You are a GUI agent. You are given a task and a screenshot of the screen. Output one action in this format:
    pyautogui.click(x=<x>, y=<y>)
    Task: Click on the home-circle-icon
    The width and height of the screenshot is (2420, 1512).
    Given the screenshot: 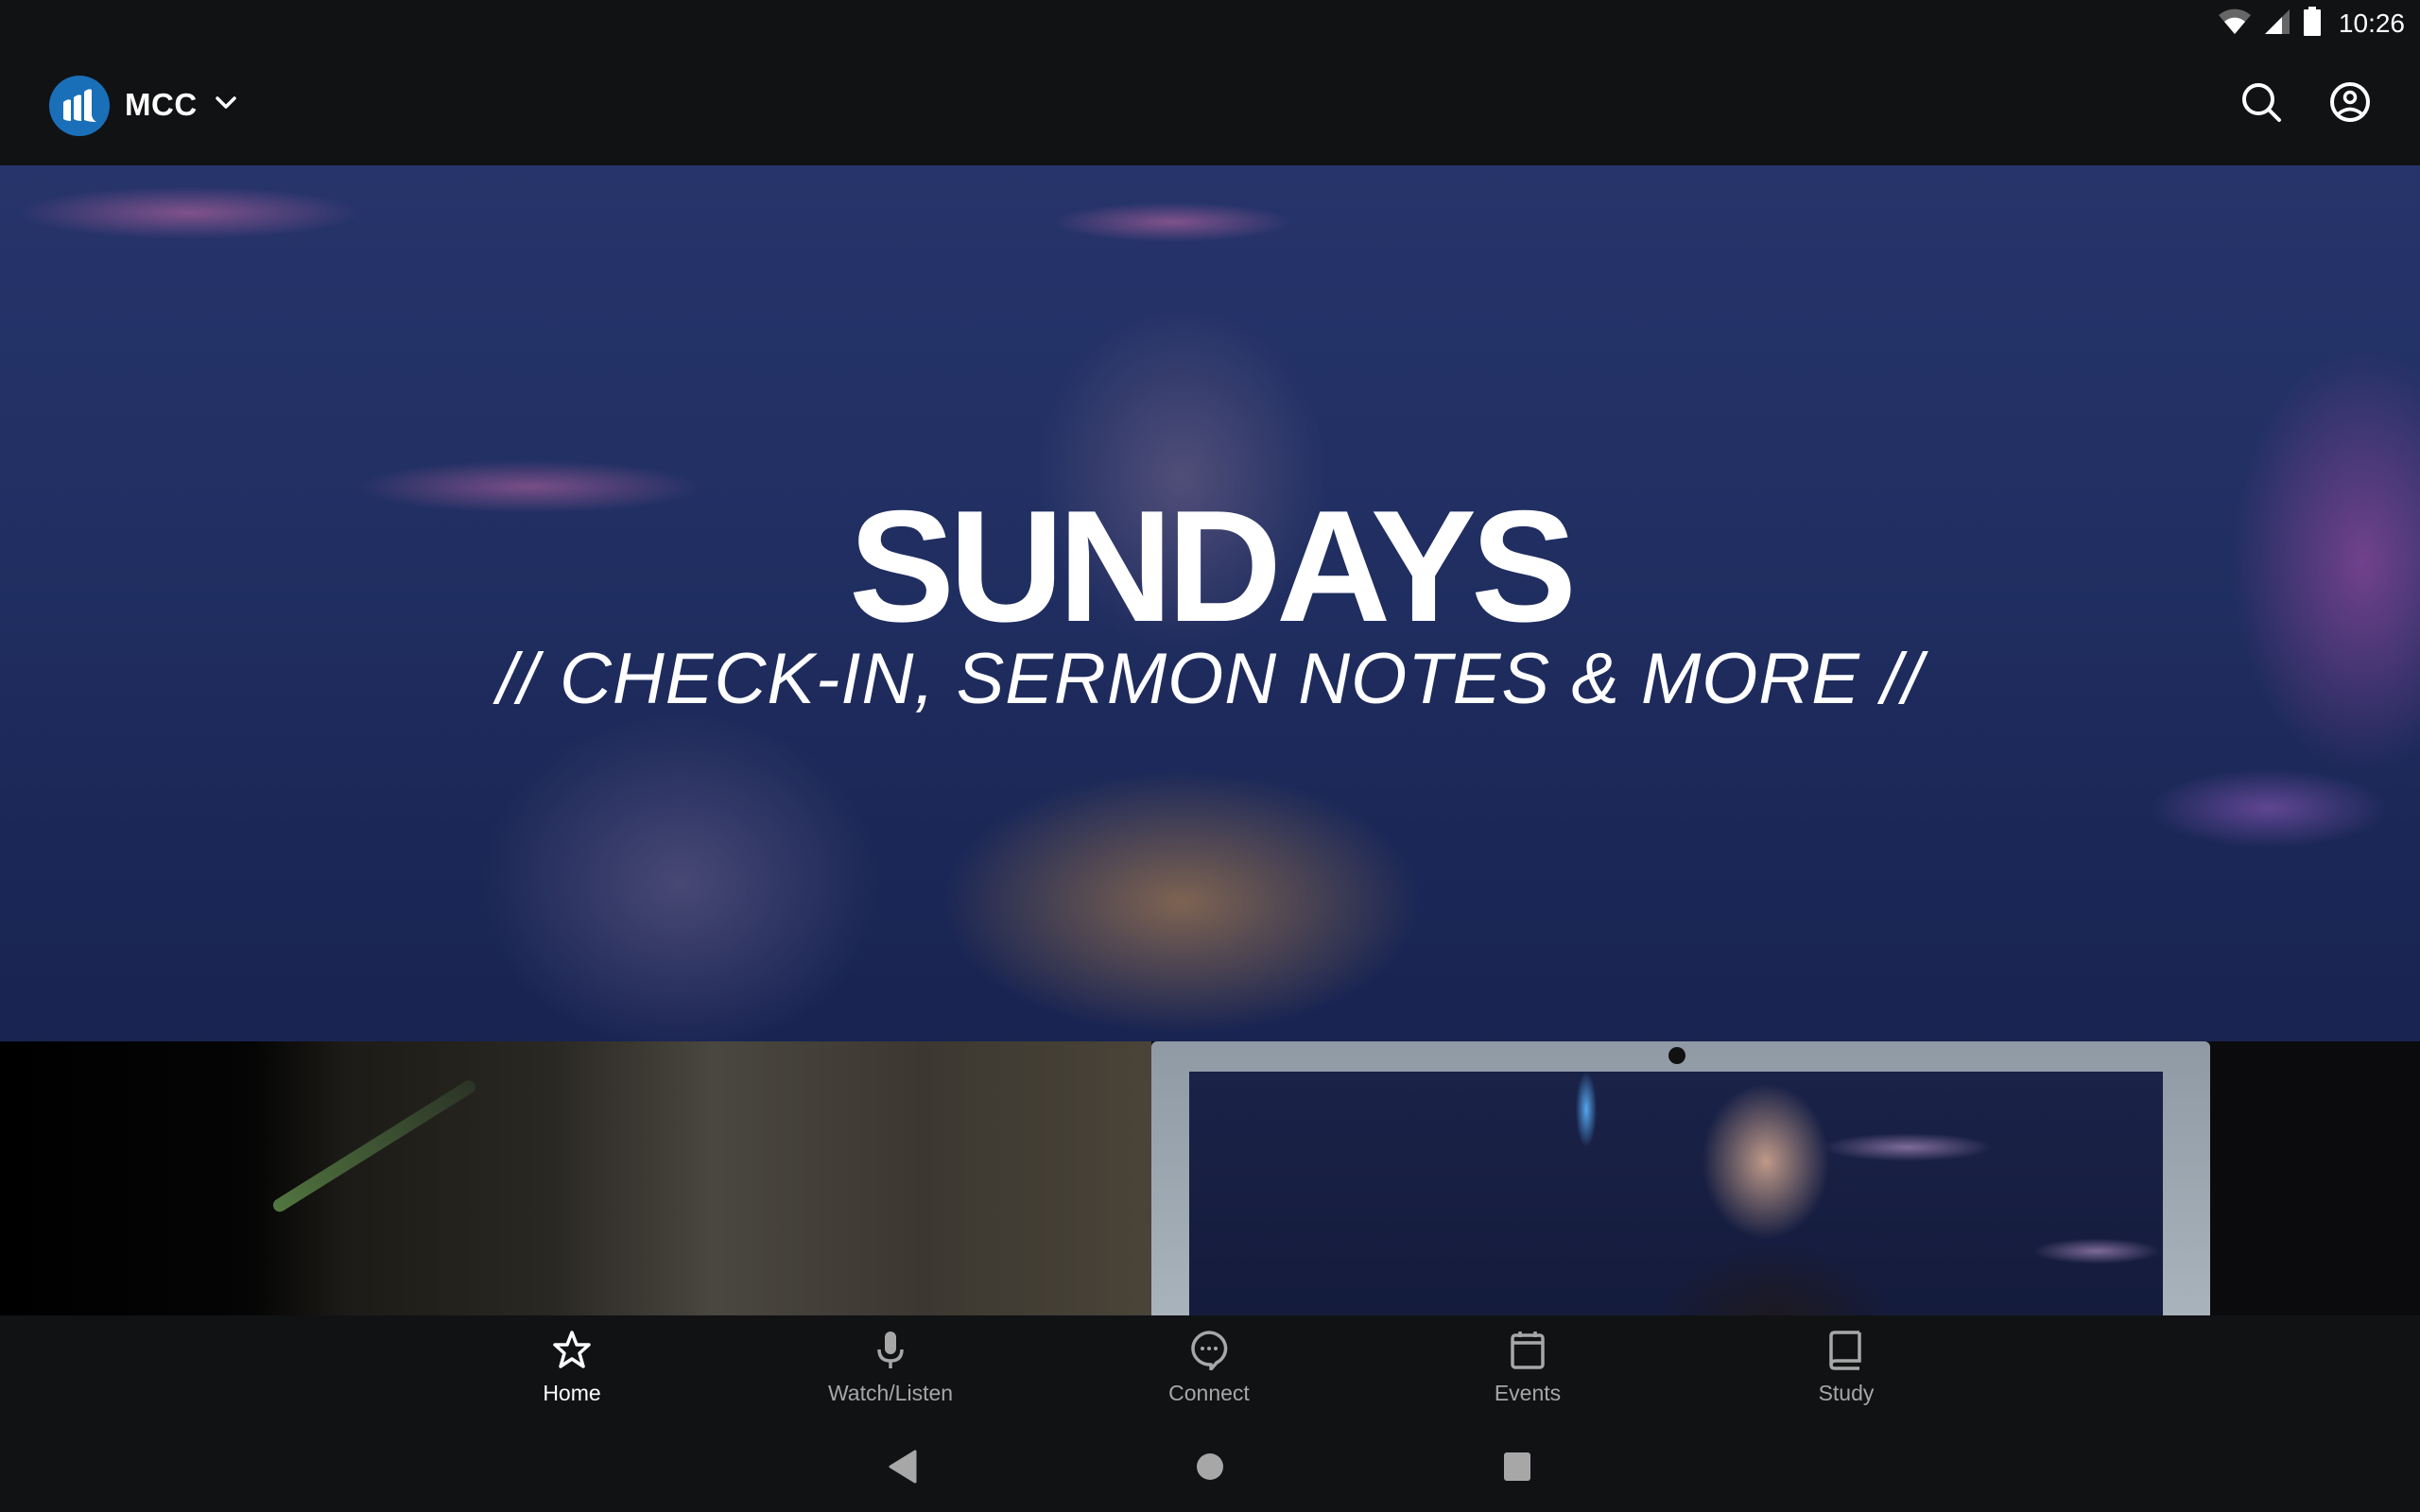 What is the action you would take?
    pyautogui.click(x=1210, y=1470)
    